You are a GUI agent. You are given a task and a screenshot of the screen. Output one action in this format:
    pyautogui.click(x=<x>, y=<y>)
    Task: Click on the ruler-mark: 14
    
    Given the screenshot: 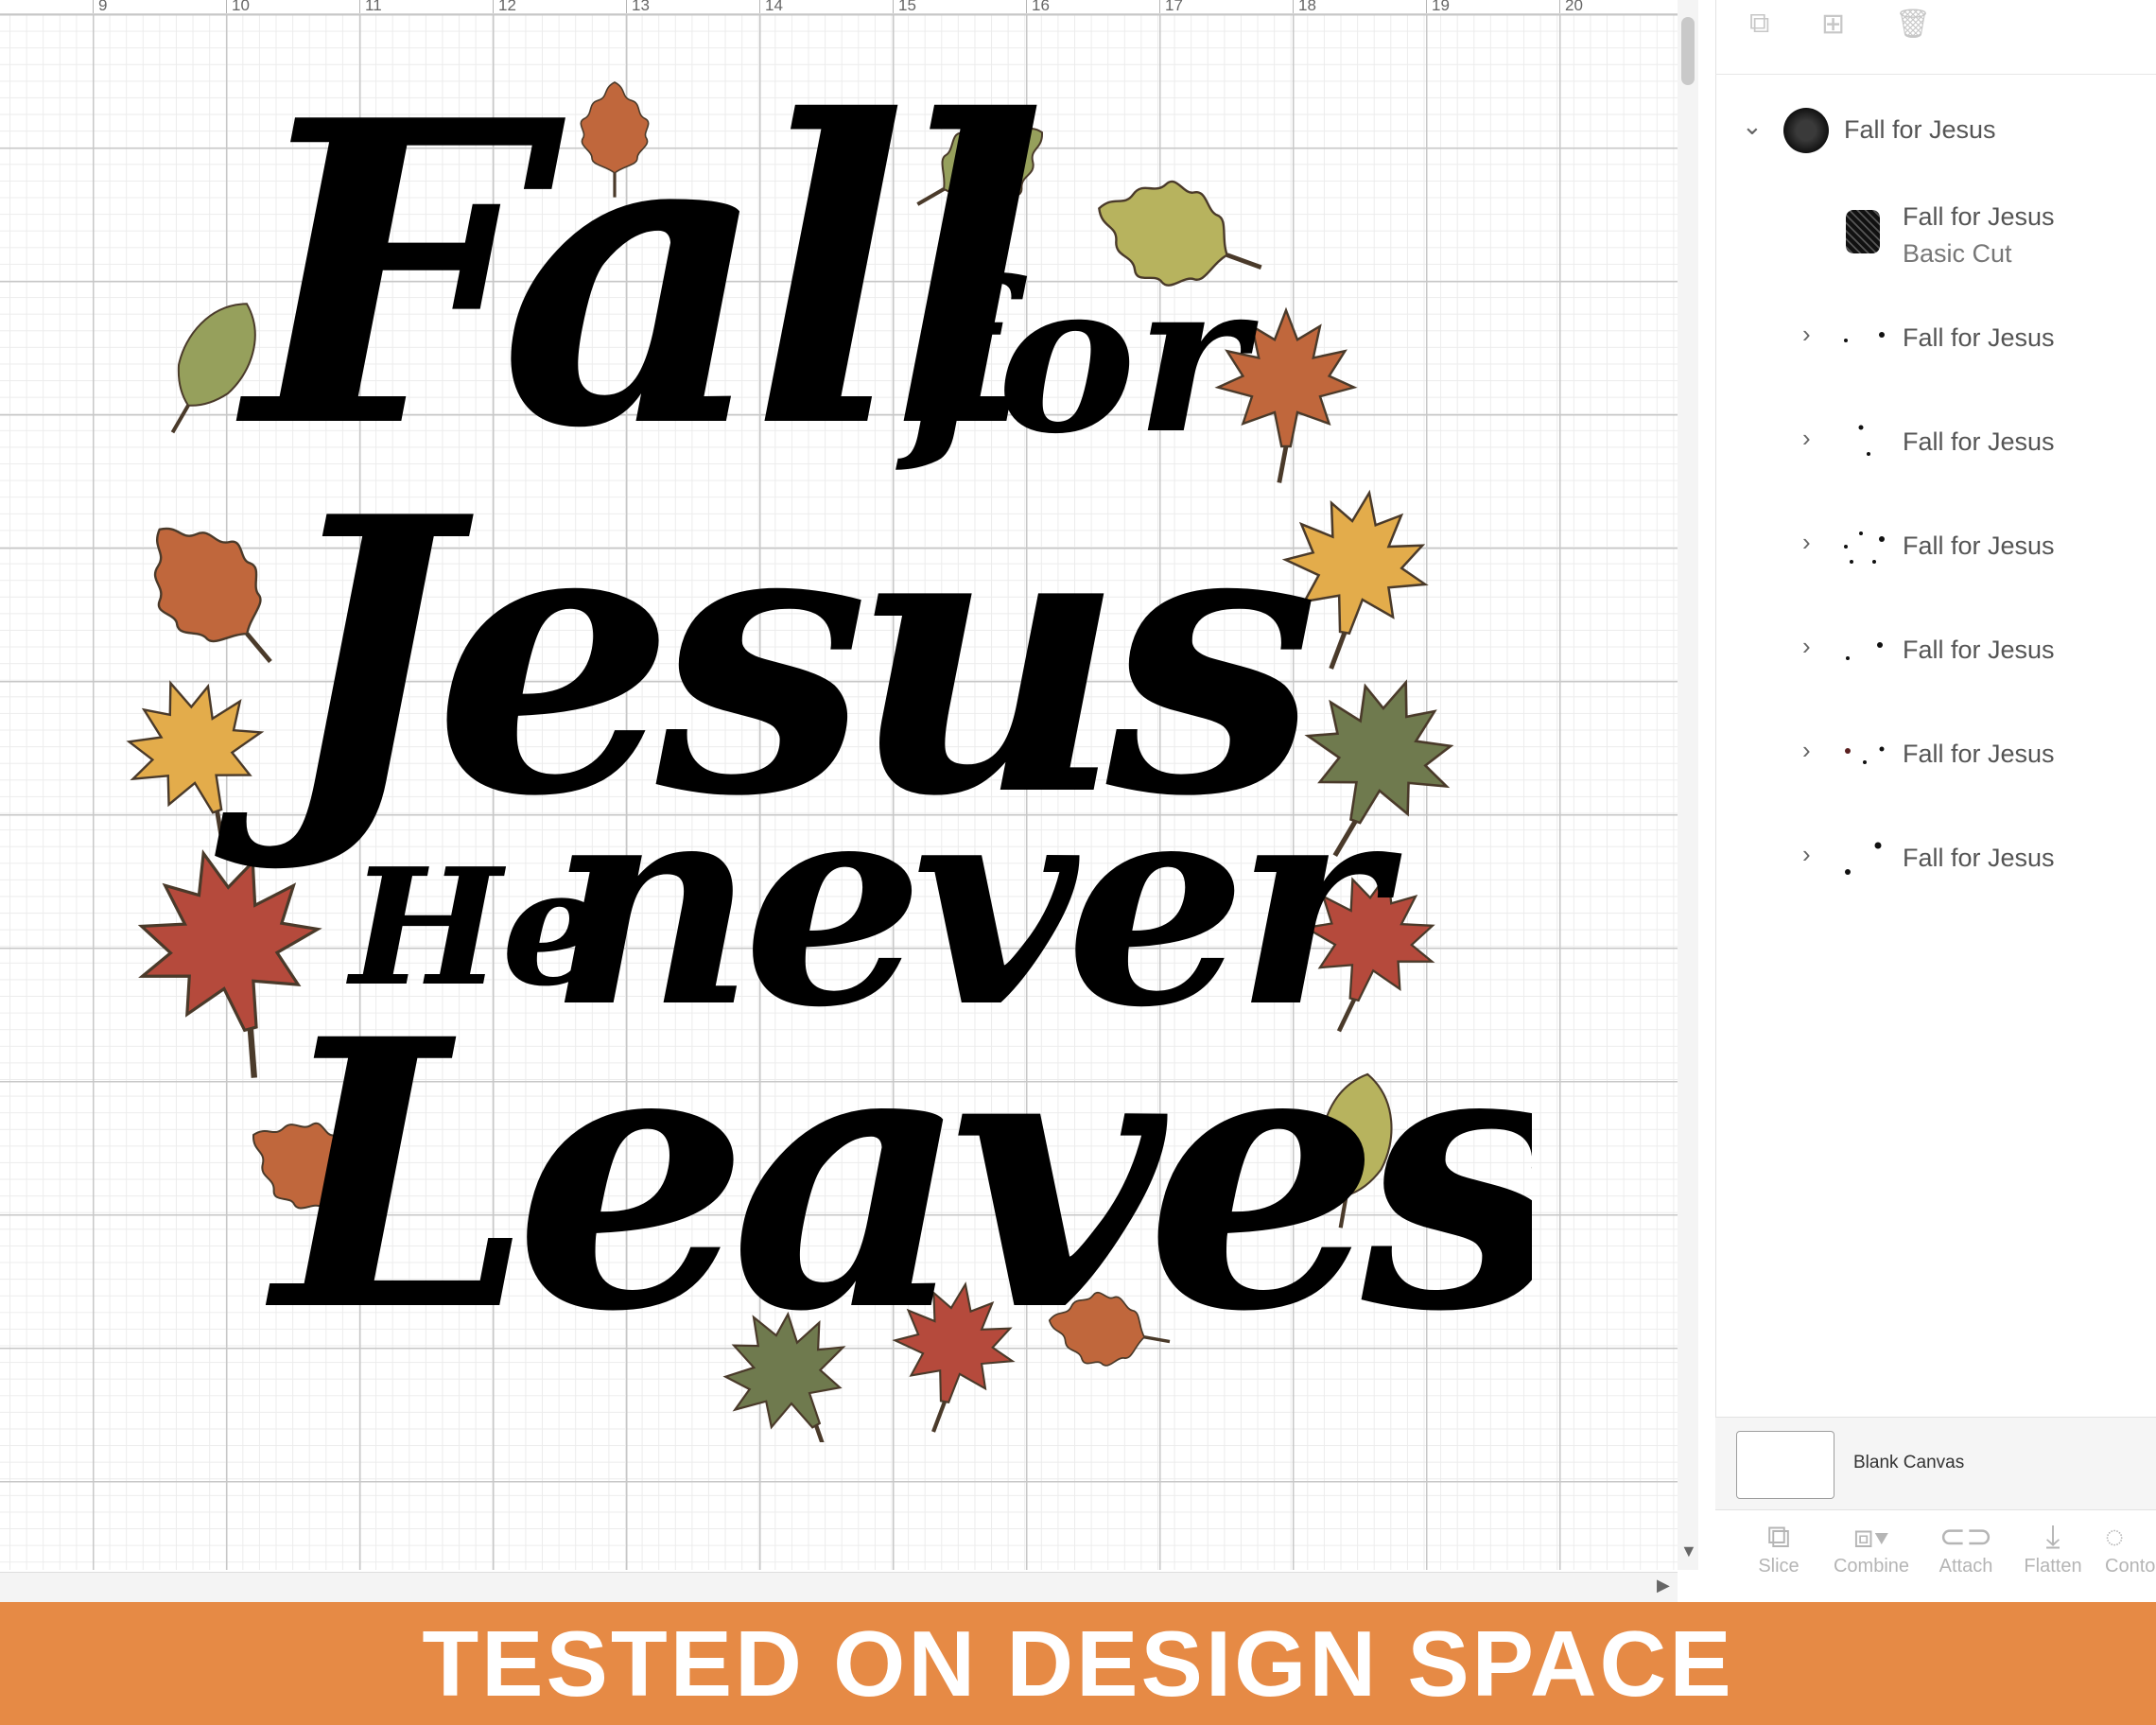 What is the action you would take?
    pyautogui.click(x=774, y=7)
    